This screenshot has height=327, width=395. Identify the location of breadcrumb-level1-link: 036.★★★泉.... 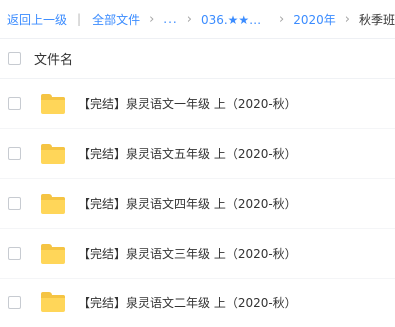
(235, 19).